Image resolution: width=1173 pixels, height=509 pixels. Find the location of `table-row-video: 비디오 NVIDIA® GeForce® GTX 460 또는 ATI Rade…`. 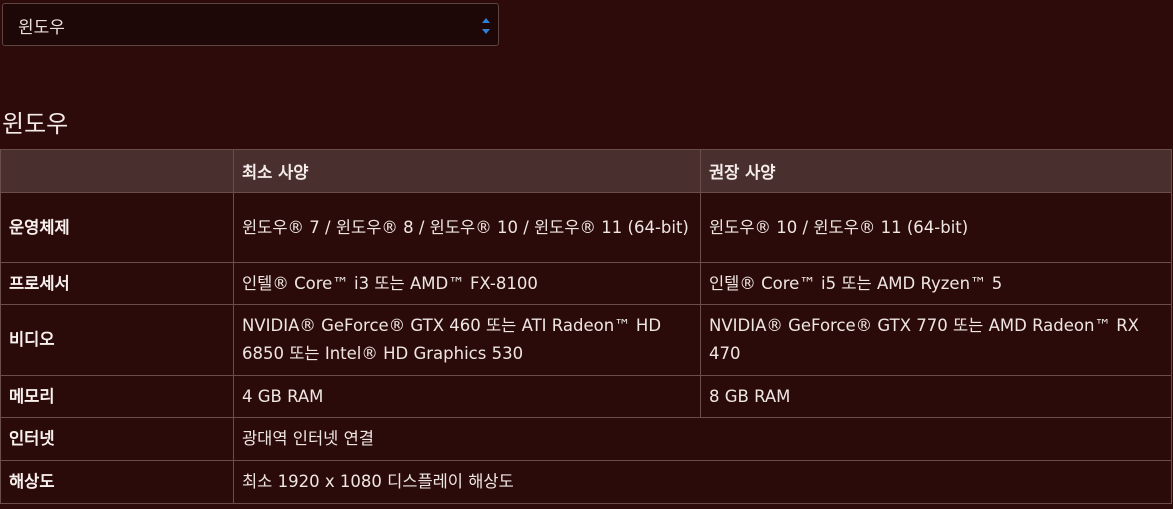

table-row-video: 비디오 NVIDIA® GeForce® GTX 460 또는 ATI Rade… is located at coordinates (586, 340).